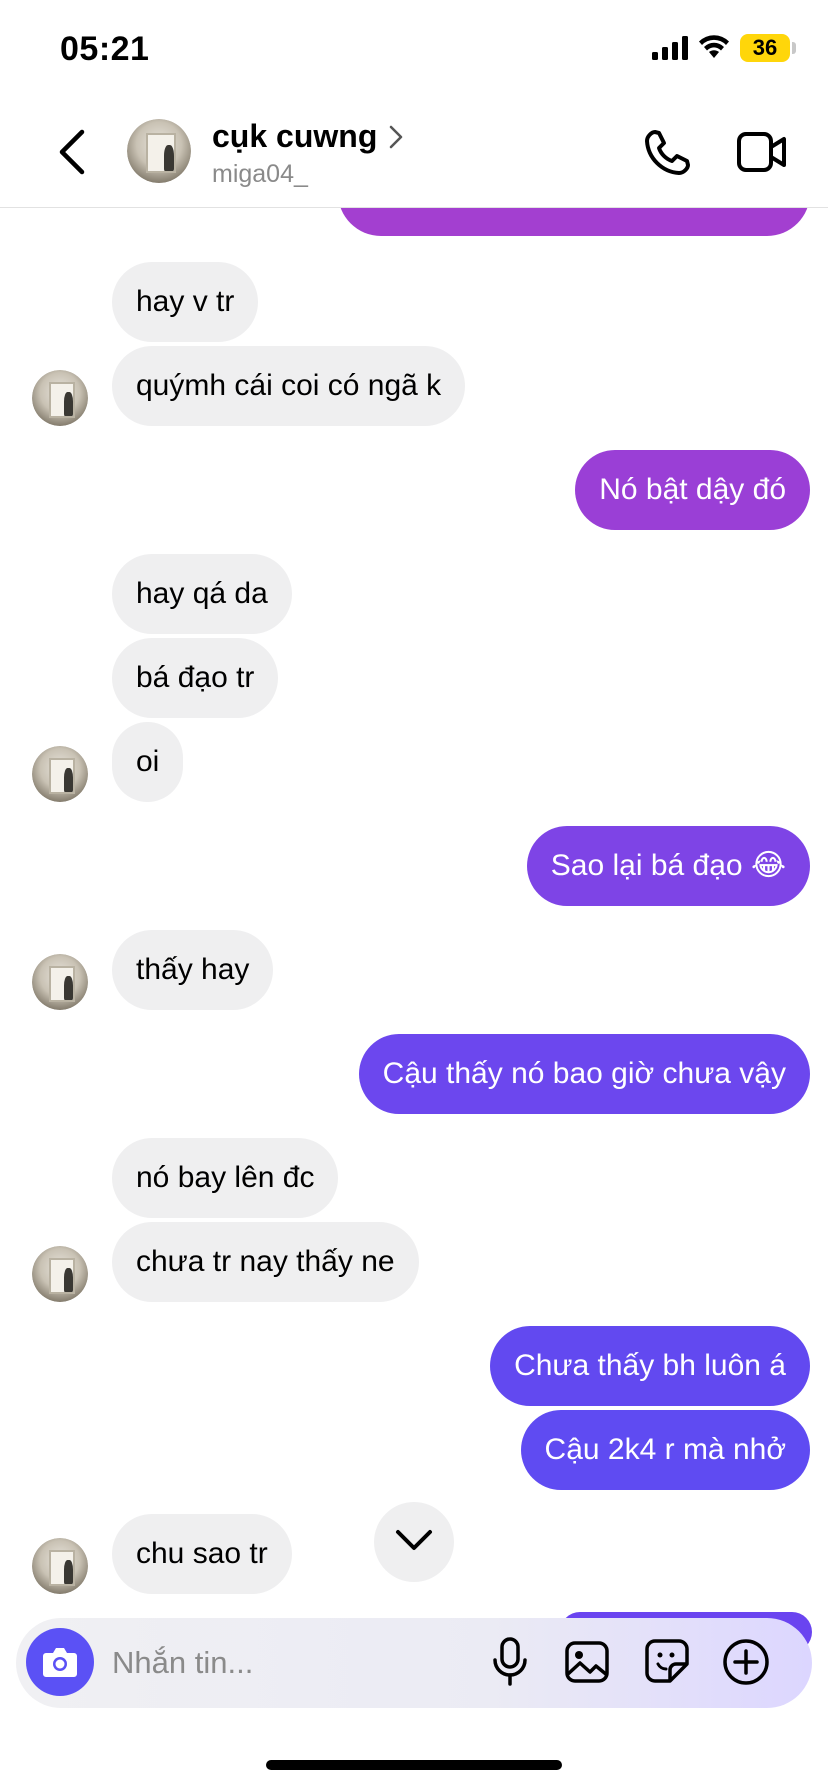 Image resolution: width=828 pixels, height=1792 pixels. What do you see at coordinates (794, 48) in the screenshot?
I see `battery-tip` at bounding box center [794, 48].